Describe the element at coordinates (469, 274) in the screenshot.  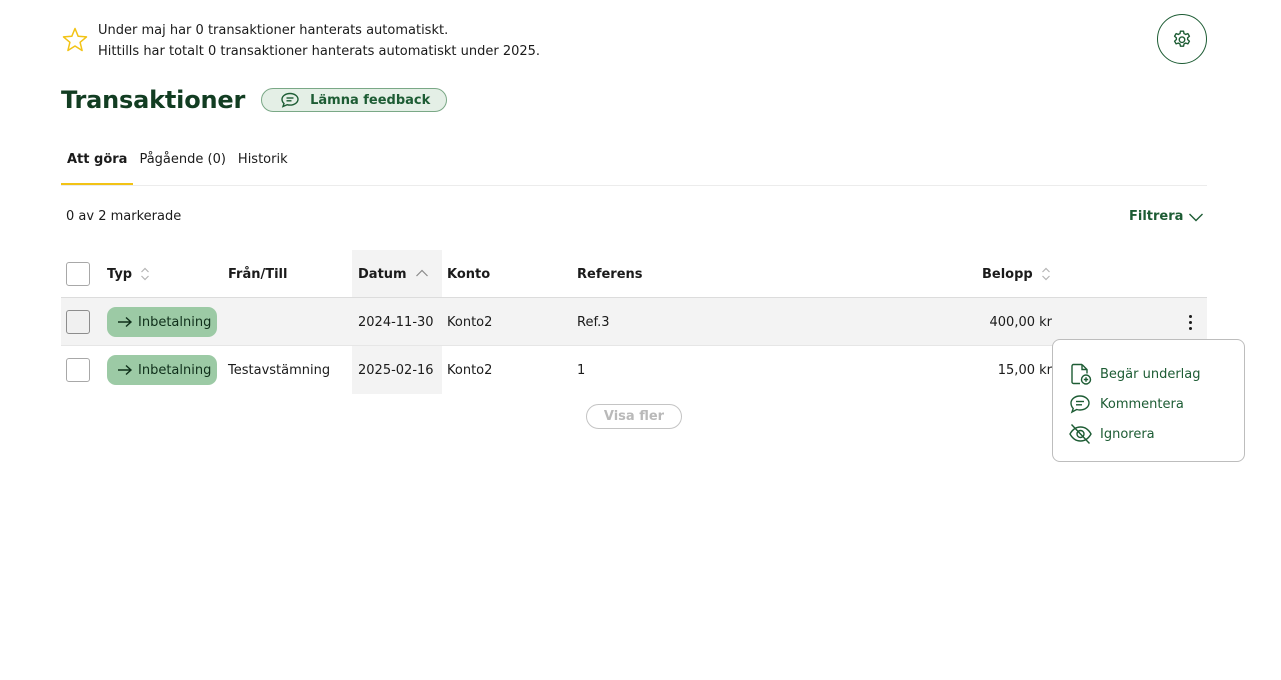
I see `column-header-account: Konto` at that location.